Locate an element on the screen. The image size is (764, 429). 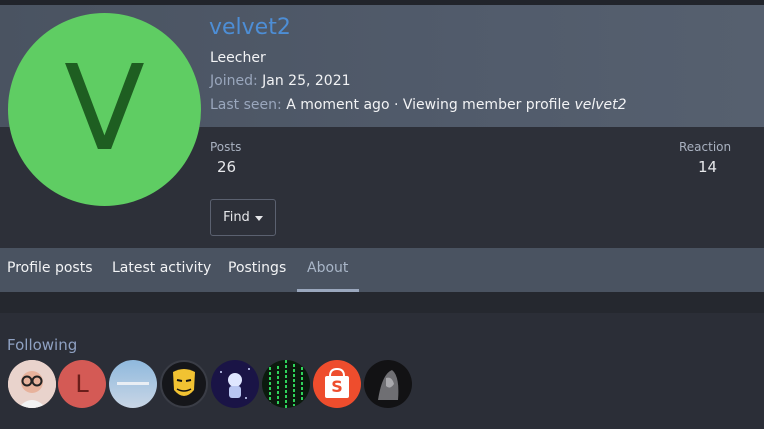
matrix-code-icon is located at coordinates (286, 384).